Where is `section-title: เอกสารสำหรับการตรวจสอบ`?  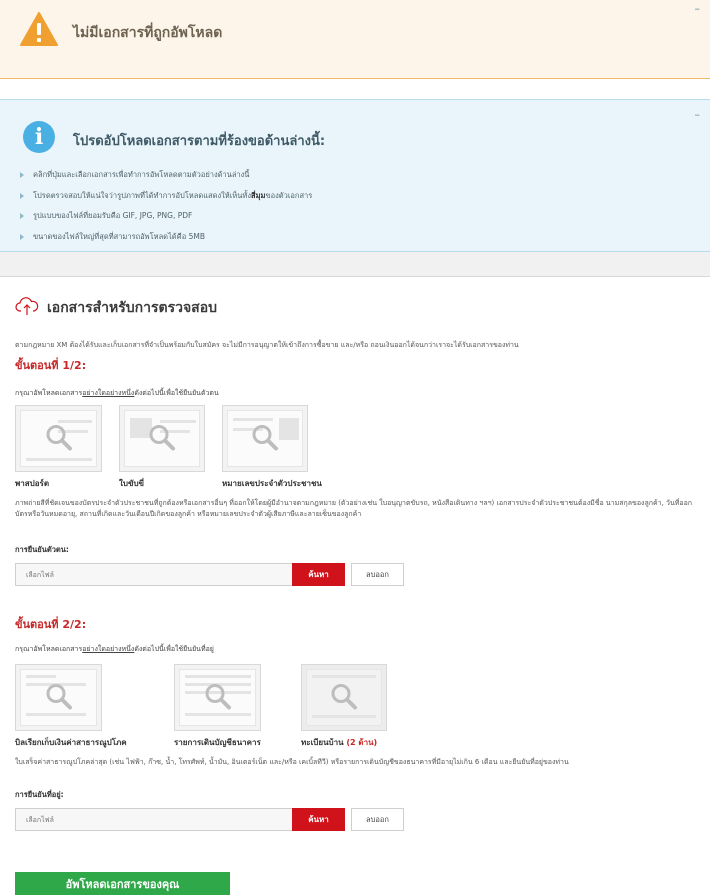
section-title: เอกสารสำหรับการตรวจสอบ is located at coordinates (132, 307).